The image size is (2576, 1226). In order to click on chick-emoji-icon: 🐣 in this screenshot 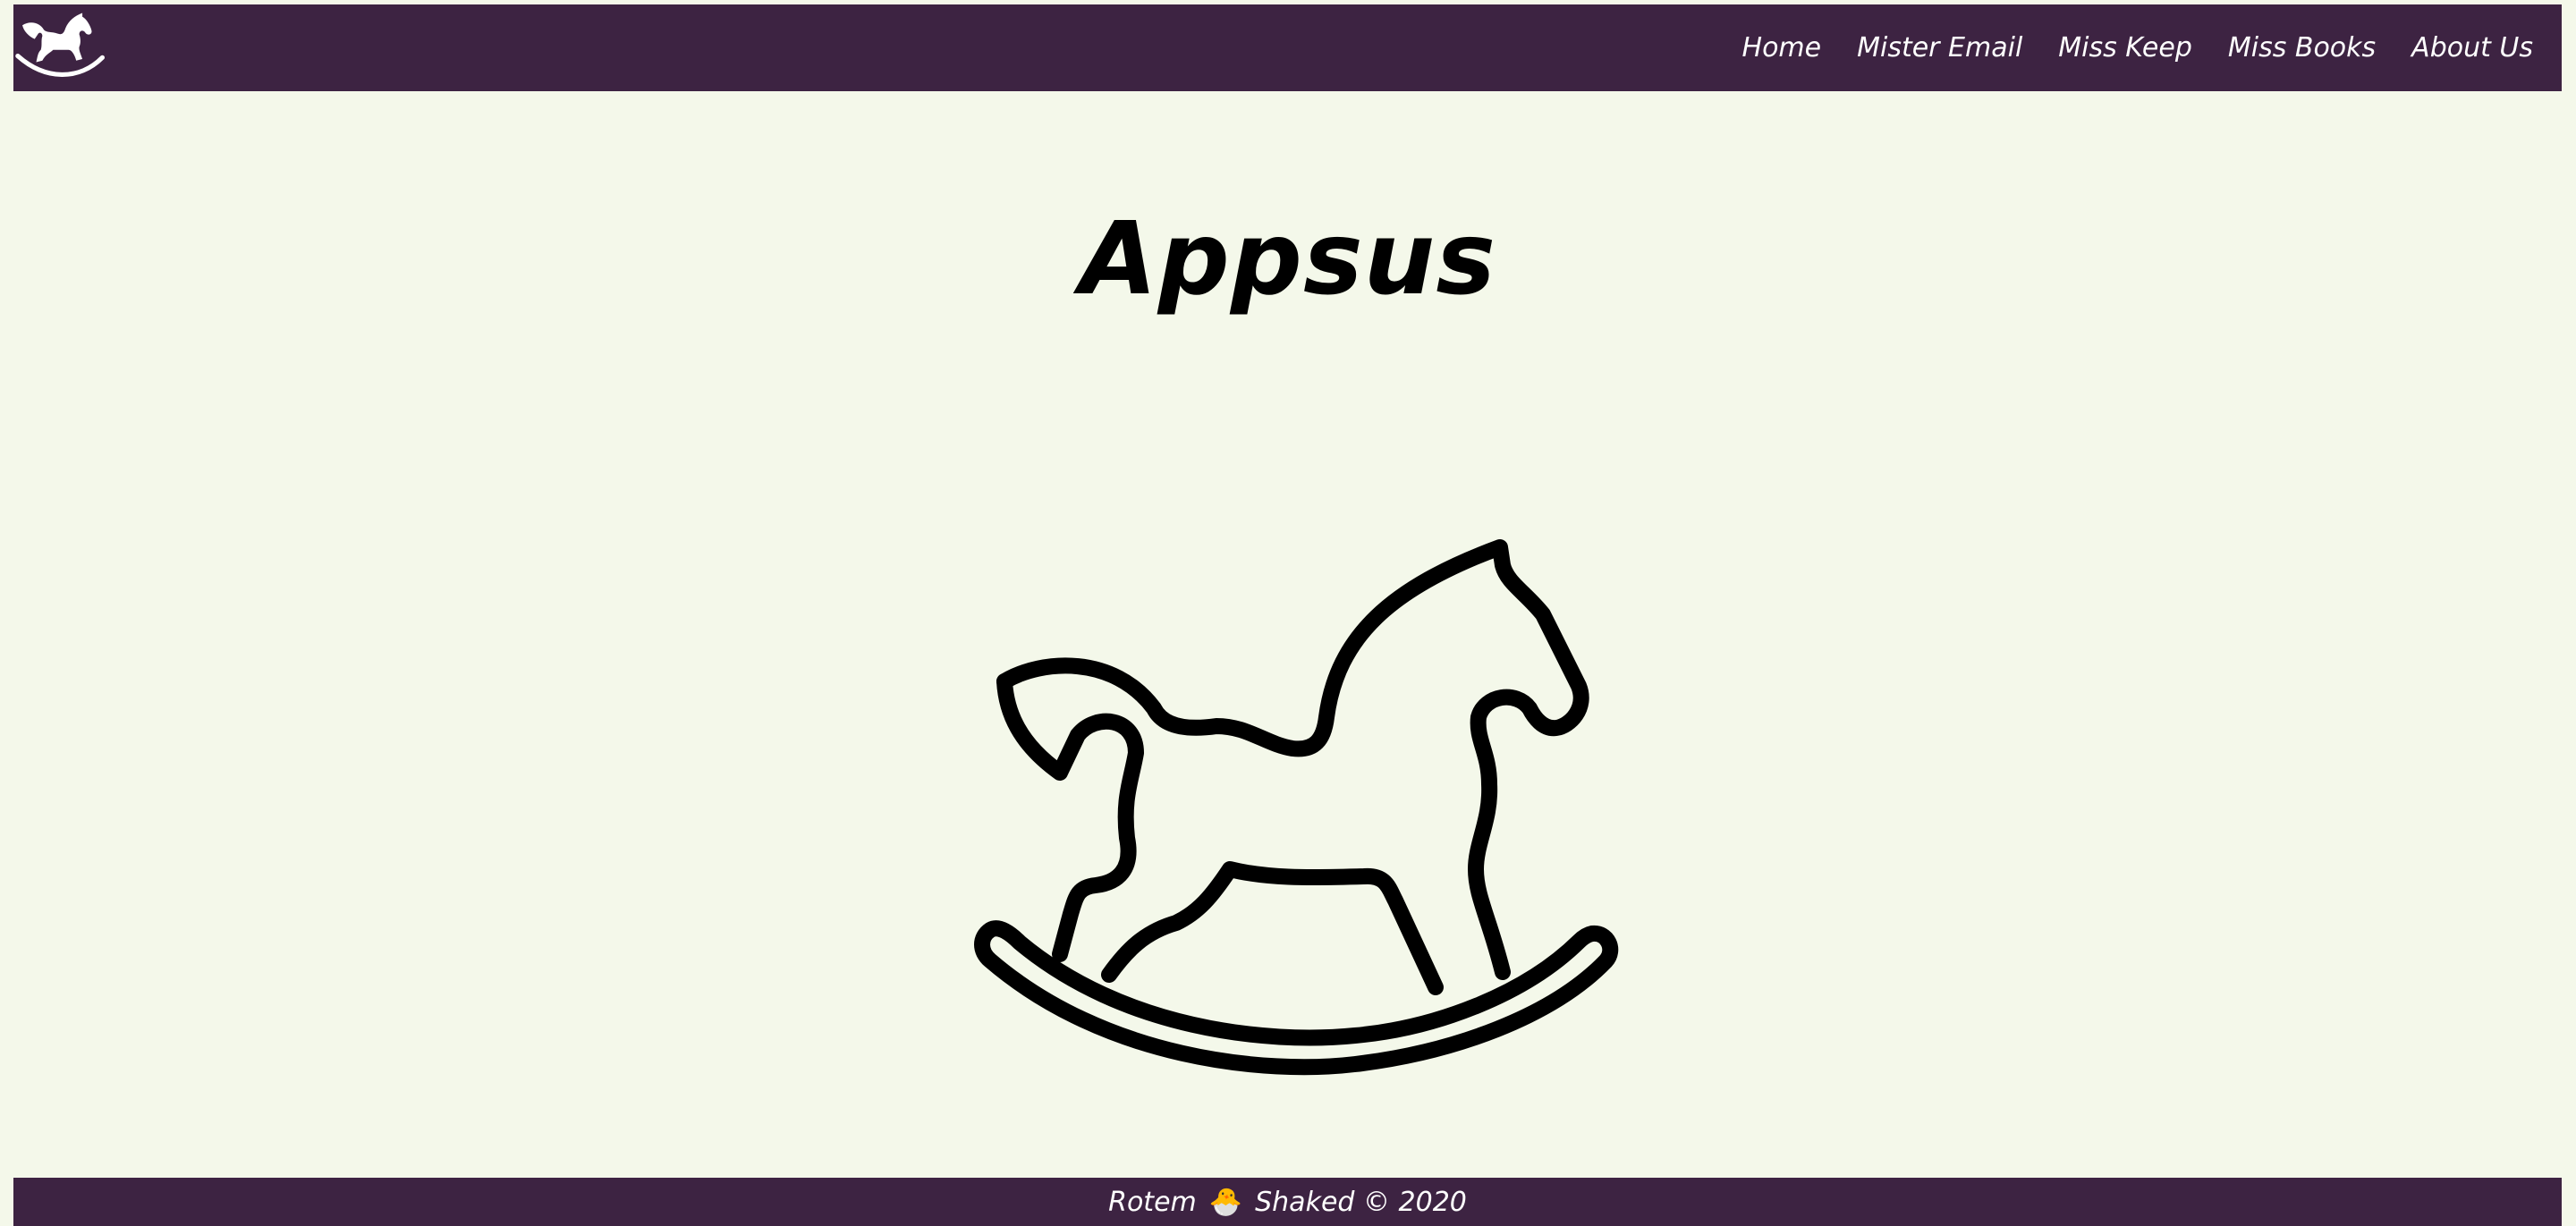, I will do `click(1225, 1202)`.